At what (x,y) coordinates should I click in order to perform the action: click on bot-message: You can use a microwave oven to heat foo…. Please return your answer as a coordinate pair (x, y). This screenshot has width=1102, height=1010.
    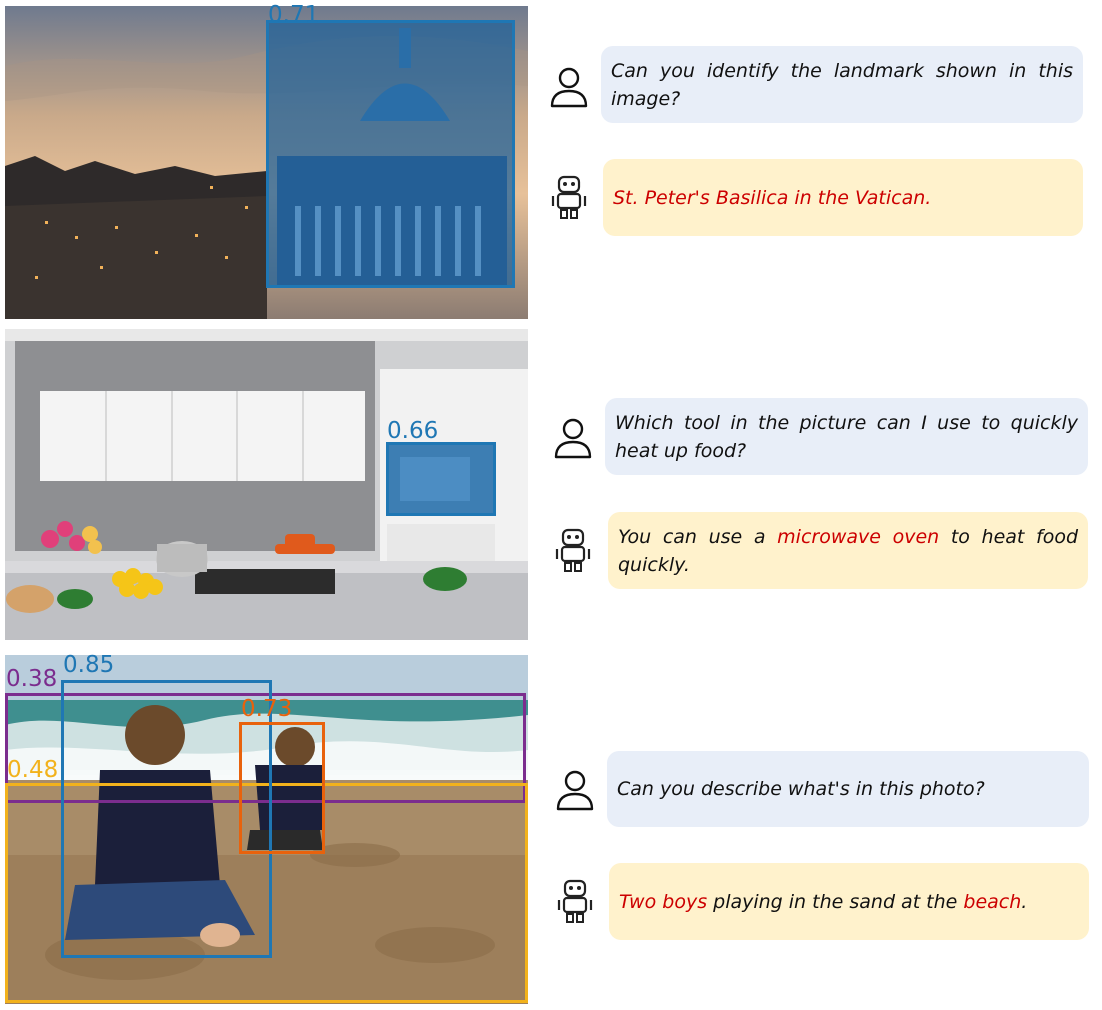
    Looking at the image, I should click on (848, 550).